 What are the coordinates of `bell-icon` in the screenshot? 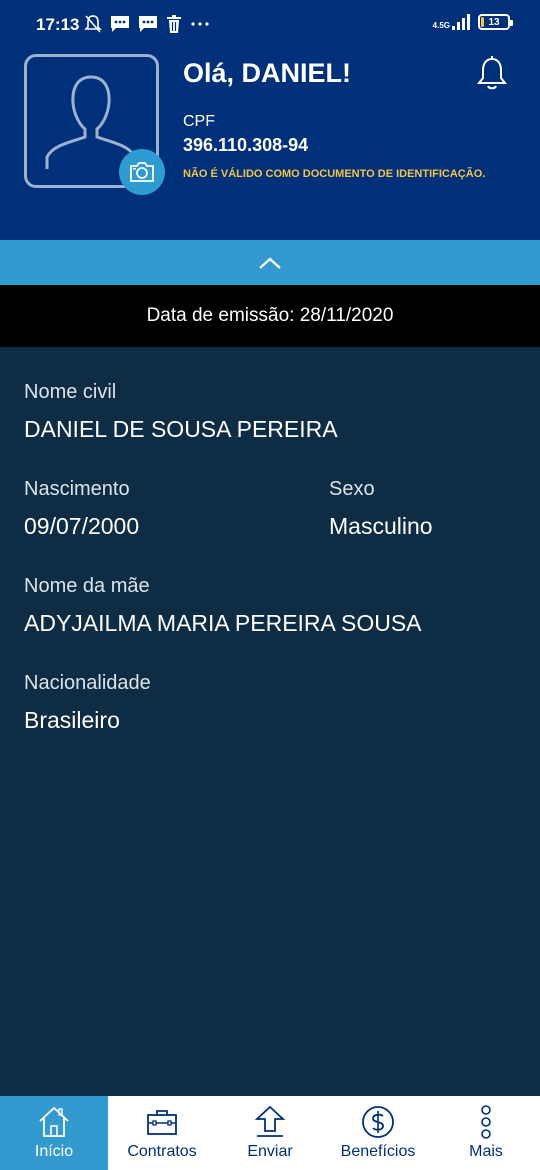 It's located at (492, 73).